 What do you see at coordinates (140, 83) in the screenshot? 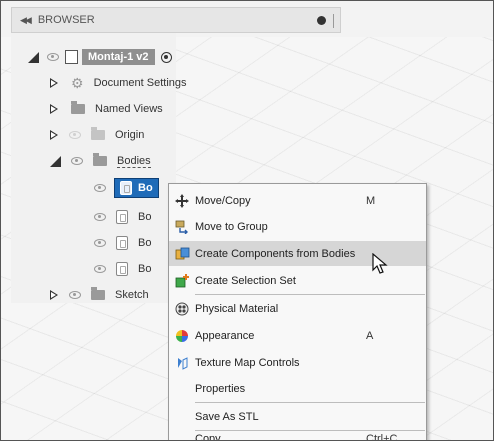
I see `tree-item-label: Document Settings` at bounding box center [140, 83].